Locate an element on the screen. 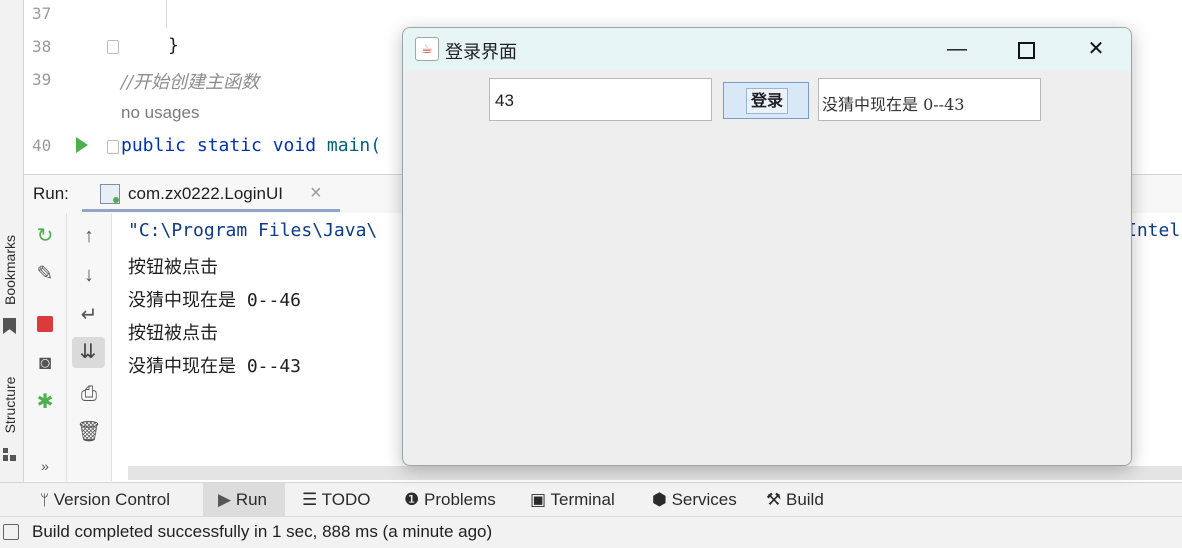 This screenshot has width=1182, height=548. active-tab-indicator is located at coordinates (211, 210).